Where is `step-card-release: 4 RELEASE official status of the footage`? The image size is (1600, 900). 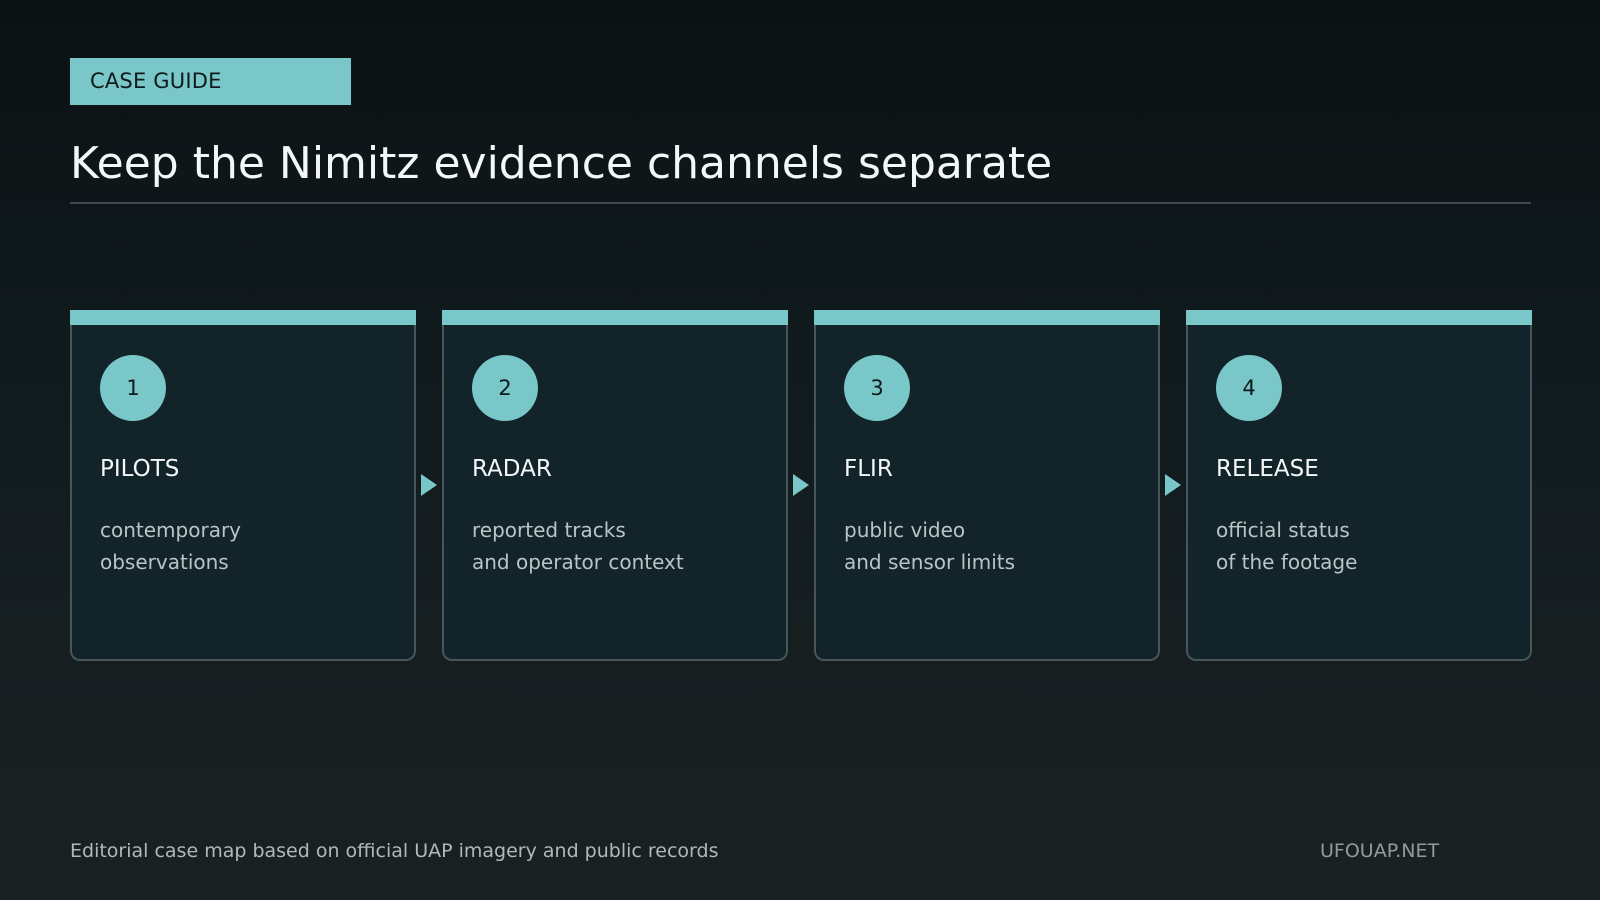
step-card-release: 4 RELEASE official status of the footage is located at coordinates (1359, 485).